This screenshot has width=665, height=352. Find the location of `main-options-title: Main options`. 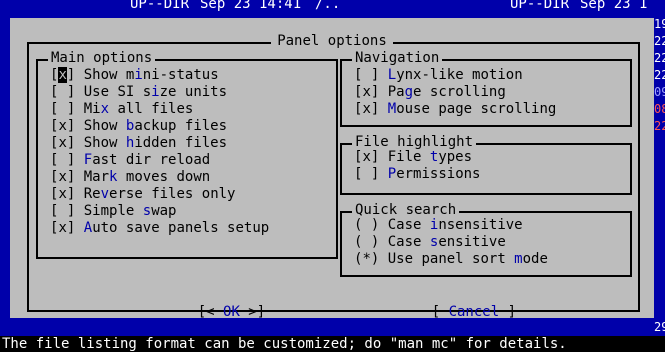

main-options-title: Main options is located at coordinates (102, 58).